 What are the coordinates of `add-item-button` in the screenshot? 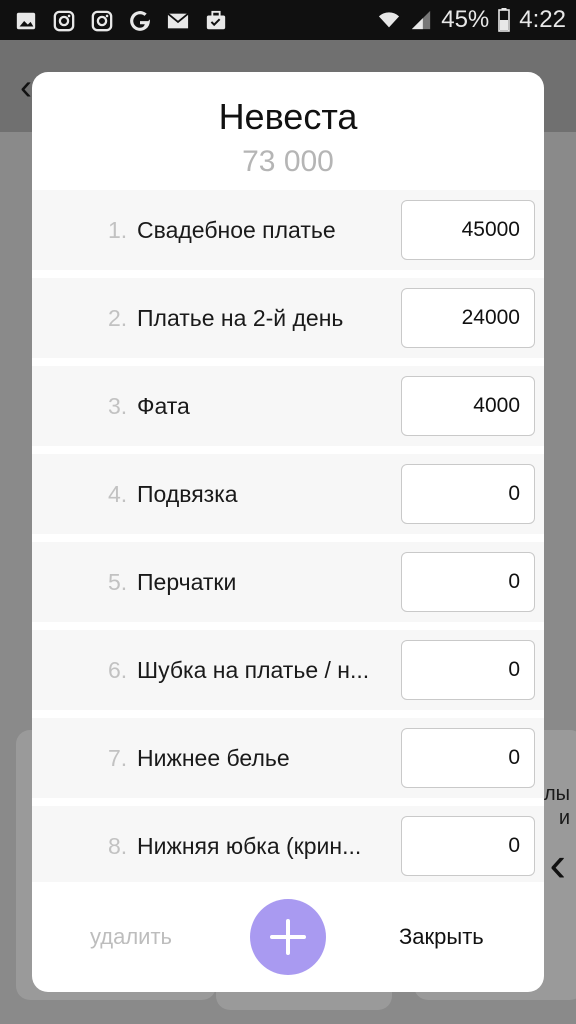 It's located at (288, 937).